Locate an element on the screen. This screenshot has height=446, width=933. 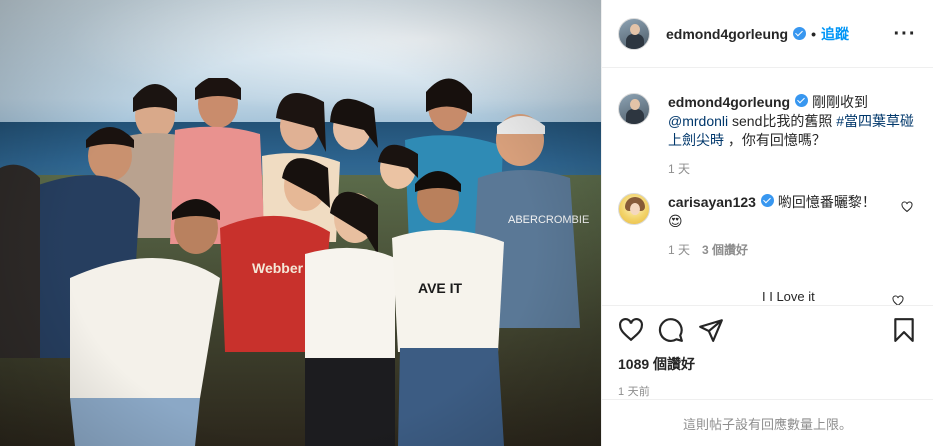
follow-button: 追蹤 is located at coordinates (835, 34).